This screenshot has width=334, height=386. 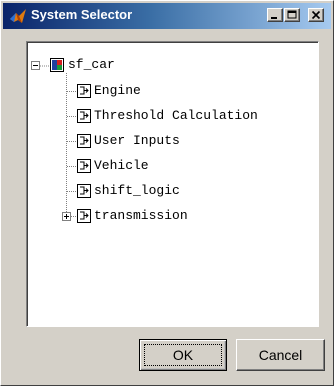 I want to click on close-button, so click(x=316, y=15).